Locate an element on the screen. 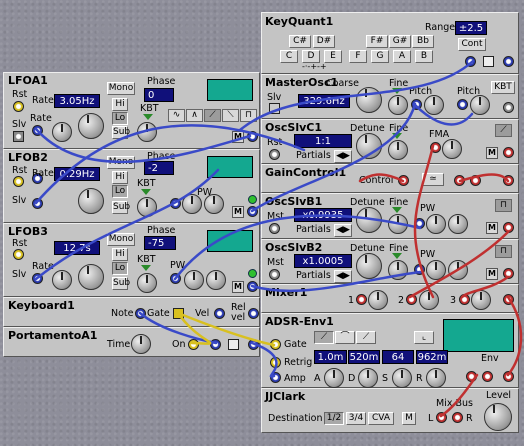 The image size is (524, 446). adsr-amp-jack is located at coordinates (275, 377).